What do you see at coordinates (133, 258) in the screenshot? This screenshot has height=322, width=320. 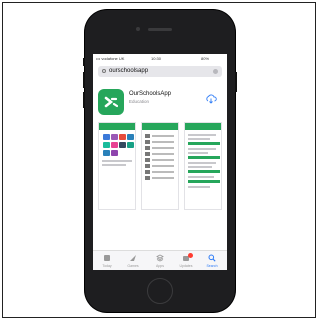 I see `games-icon` at bounding box center [133, 258].